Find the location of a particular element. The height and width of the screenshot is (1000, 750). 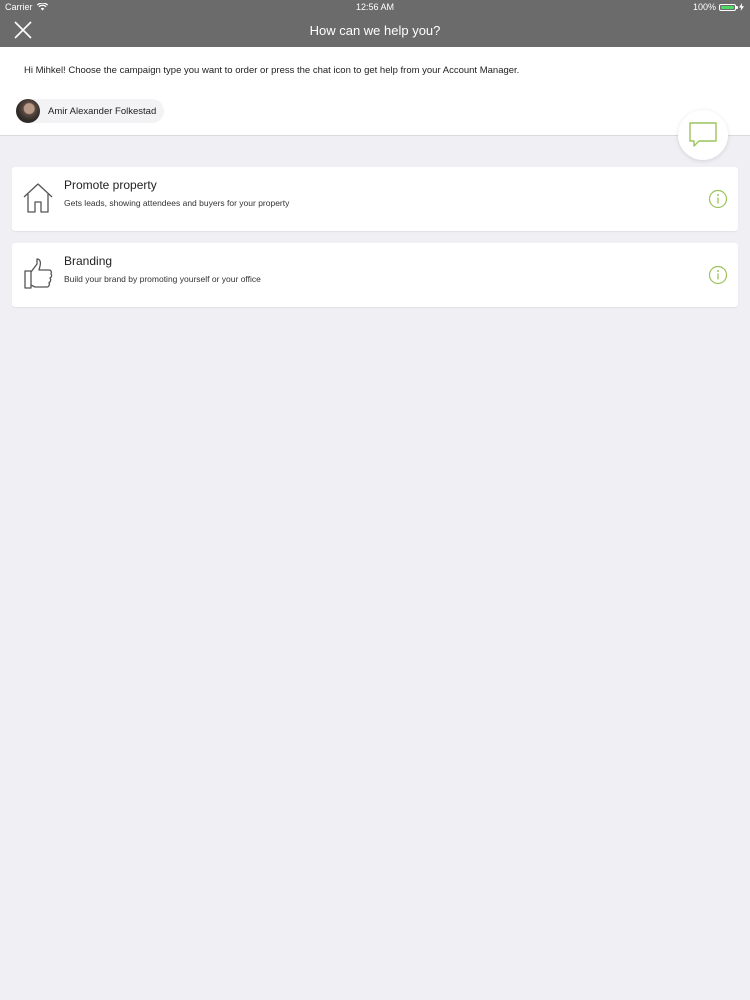

status-time: 12:56 AM is located at coordinates (375, 7).